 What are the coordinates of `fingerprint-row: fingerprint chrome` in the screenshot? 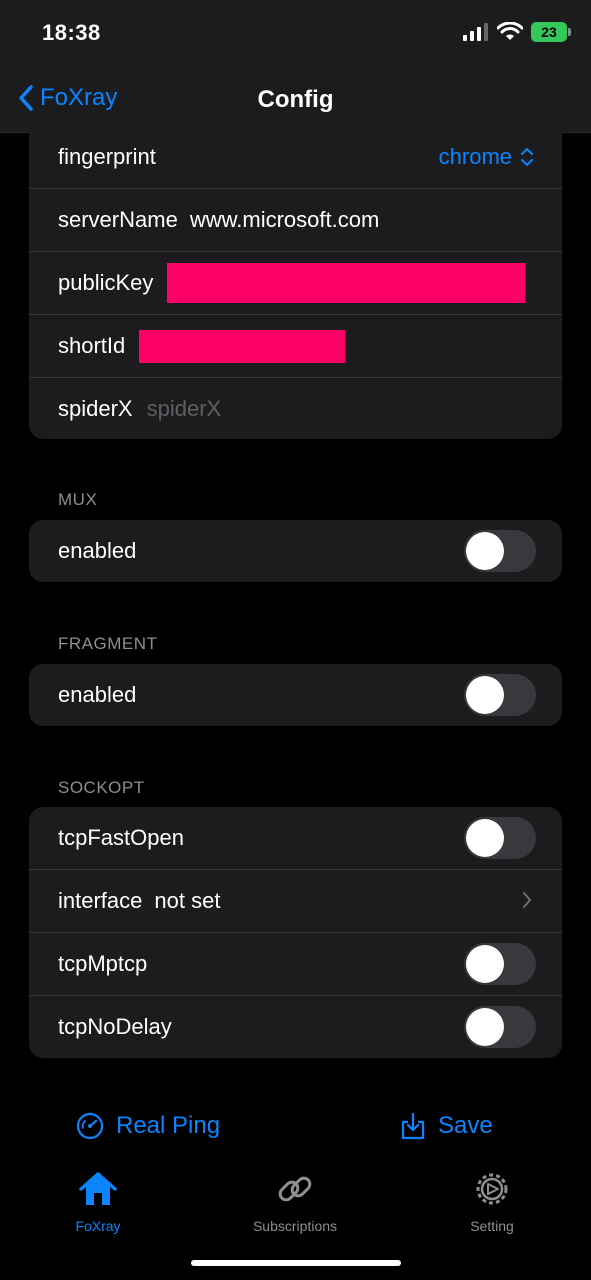 It's located at (295, 157).